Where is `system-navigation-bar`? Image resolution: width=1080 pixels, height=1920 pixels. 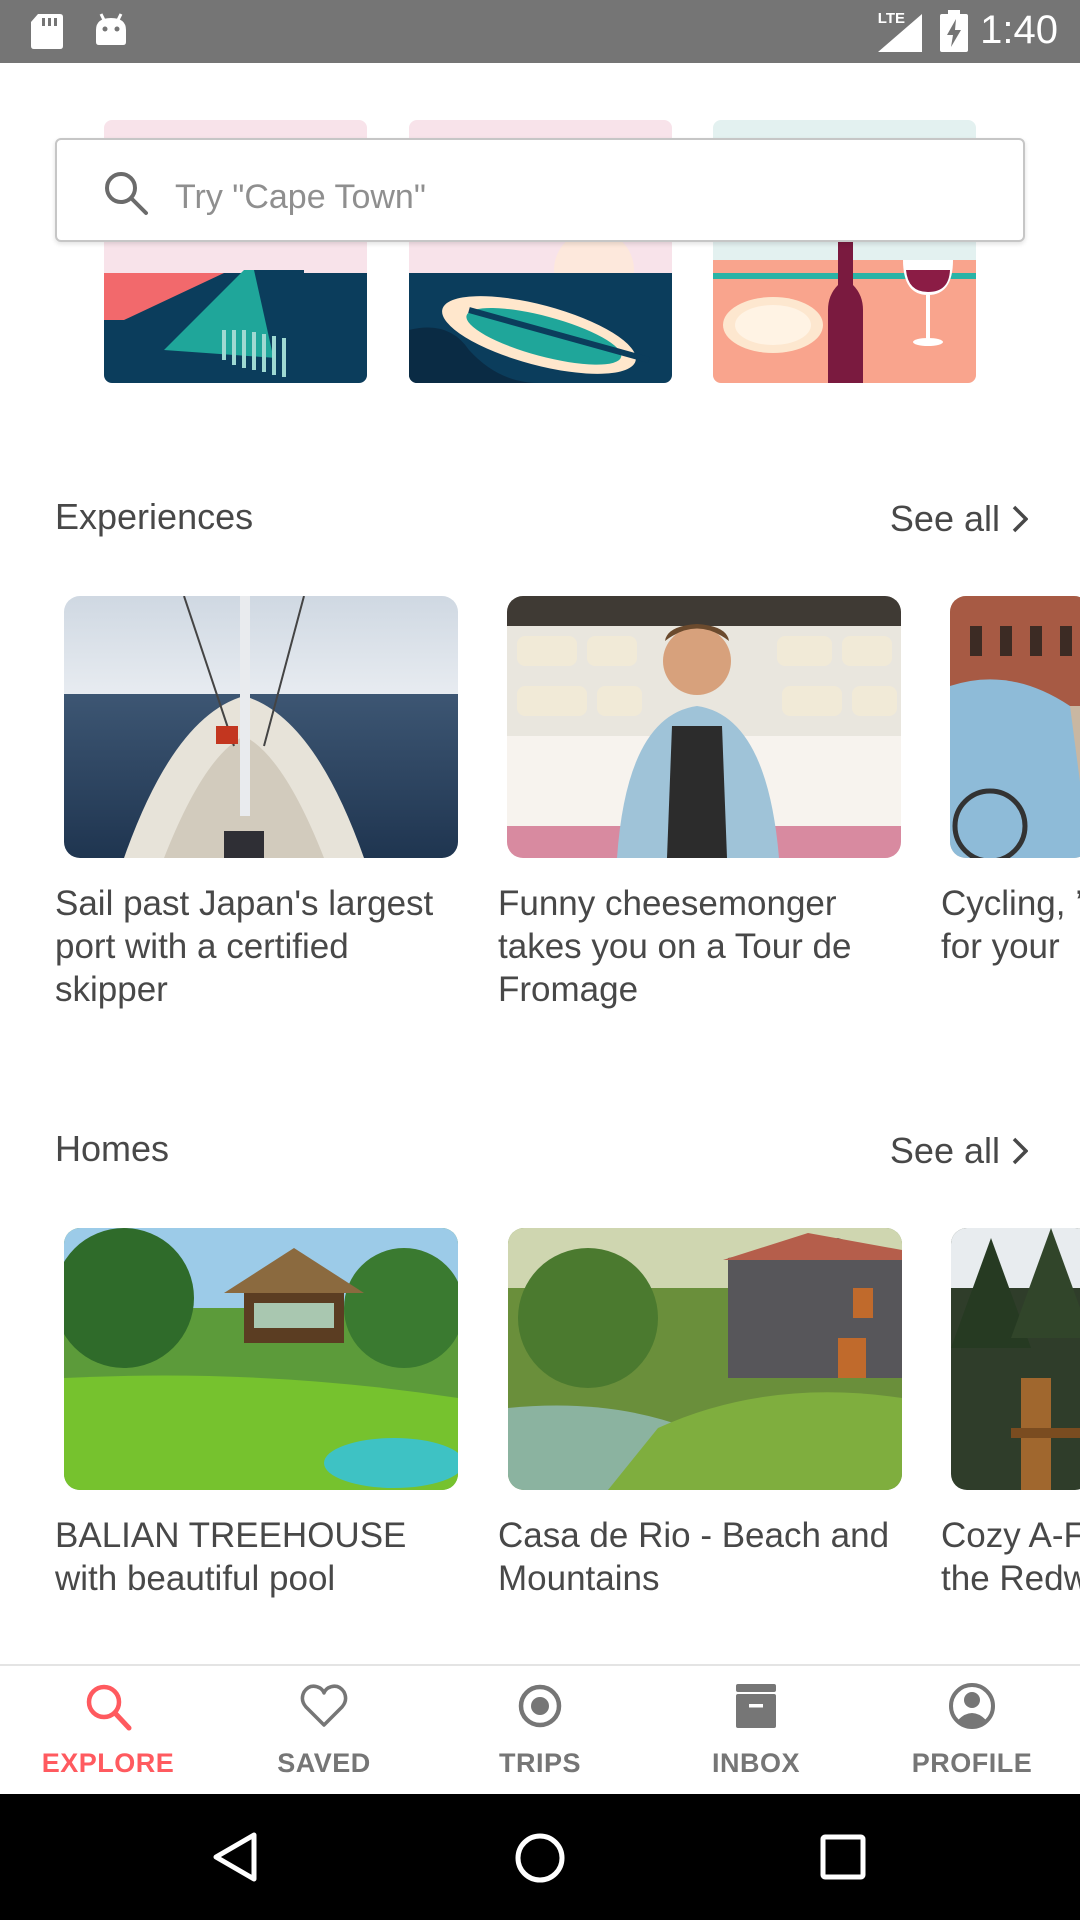 system-navigation-bar is located at coordinates (540, 1857).